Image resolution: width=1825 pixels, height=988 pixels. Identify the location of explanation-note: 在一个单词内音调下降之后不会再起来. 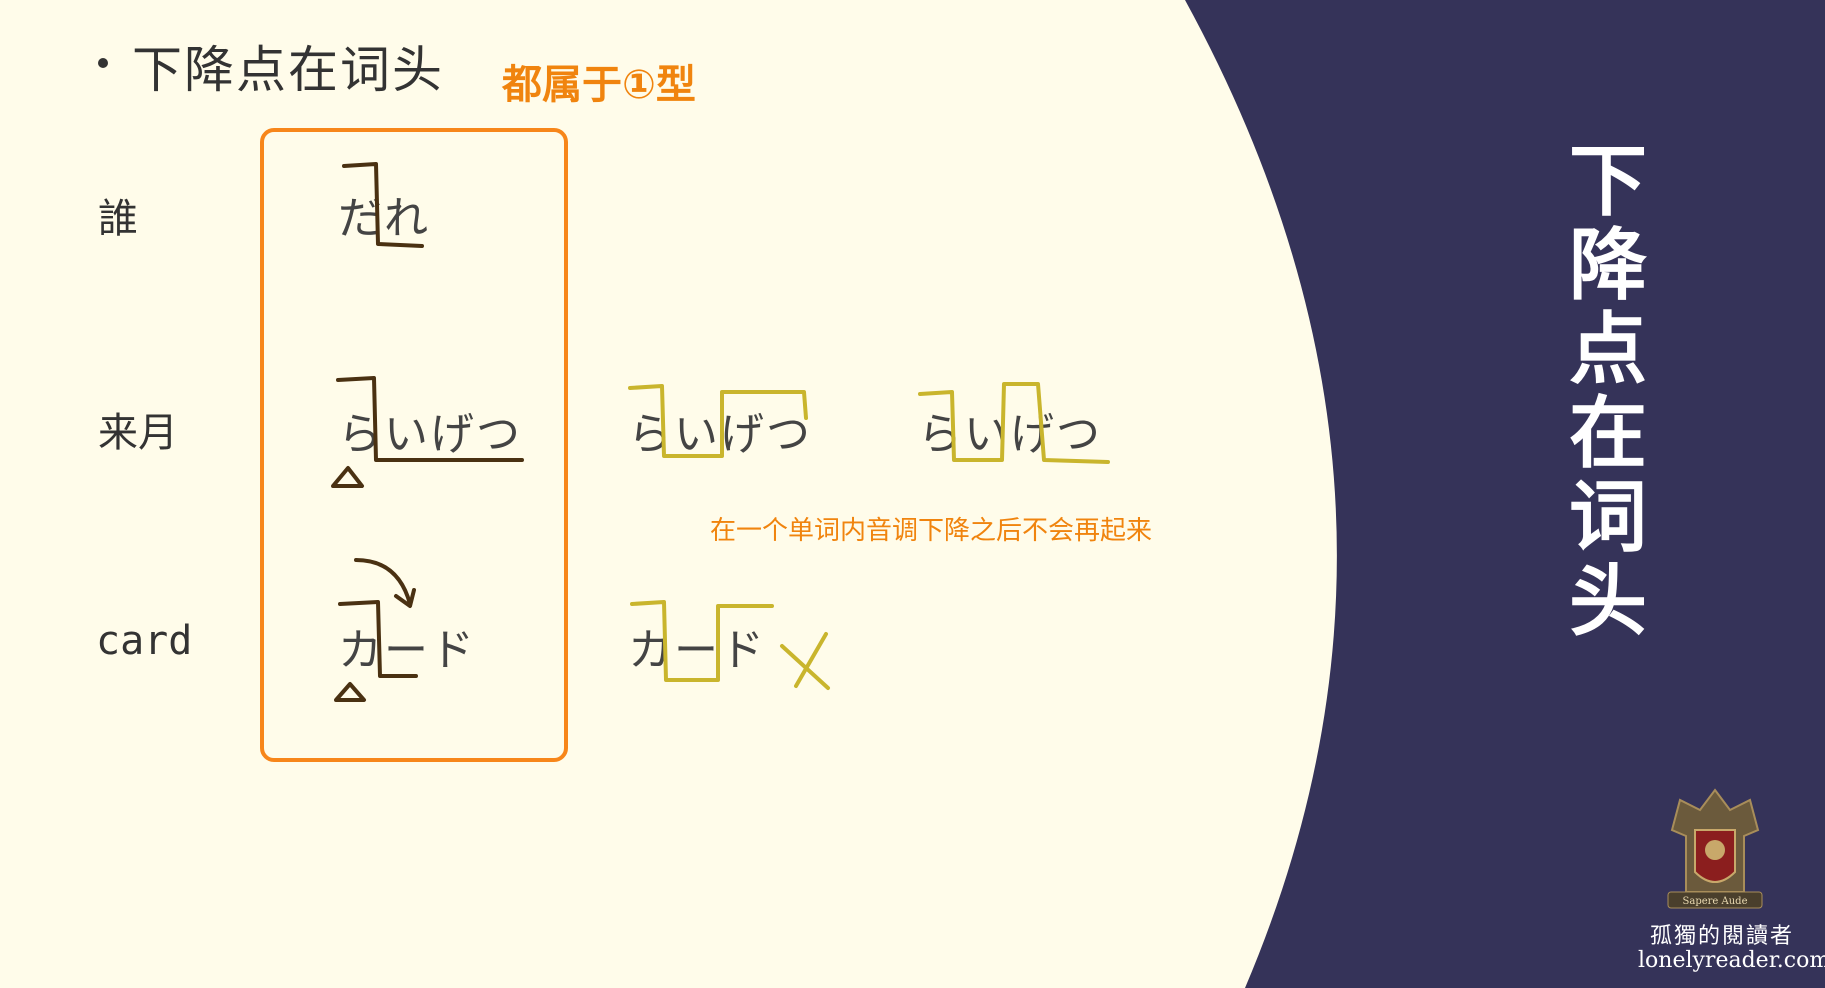
(931, 531).